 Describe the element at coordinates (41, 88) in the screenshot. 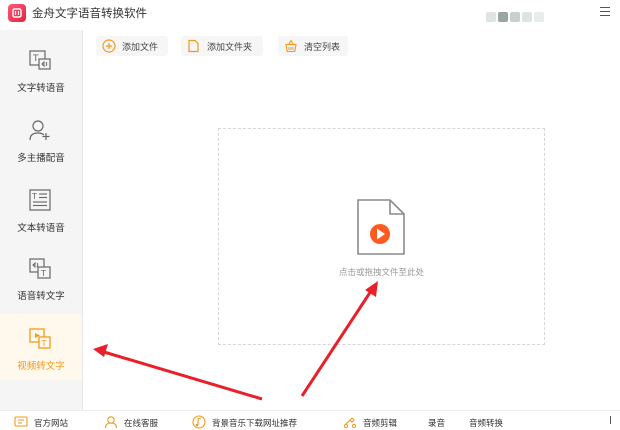

I see `sidebar-item-label: 文字转语音` at that location.